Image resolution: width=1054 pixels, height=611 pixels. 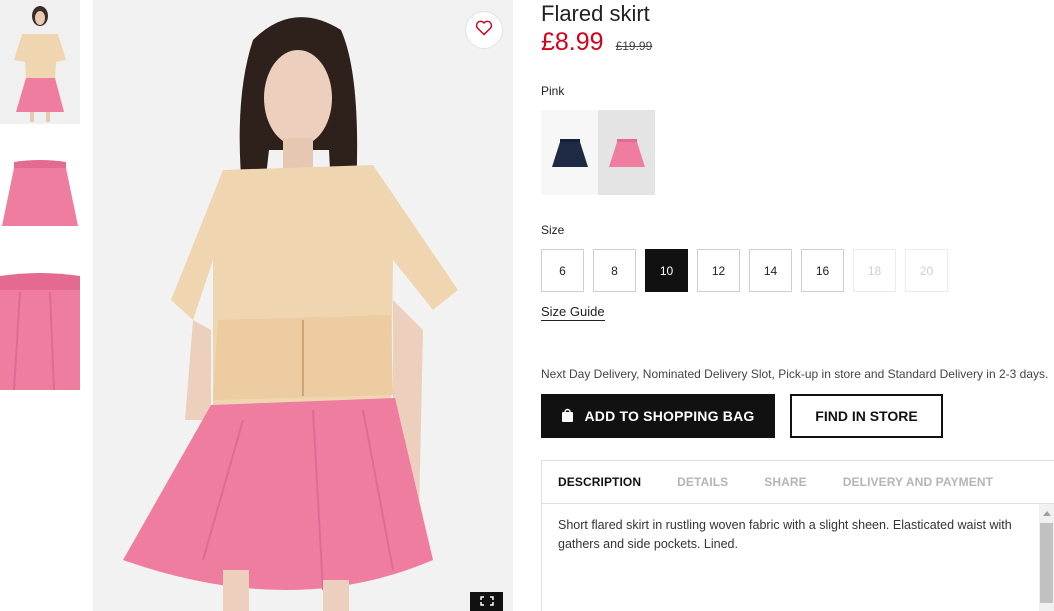 What do you see at coordinates (569, 152) in the screenshot?
I see `color-swatch-navy` at bounding box center [569, 152].